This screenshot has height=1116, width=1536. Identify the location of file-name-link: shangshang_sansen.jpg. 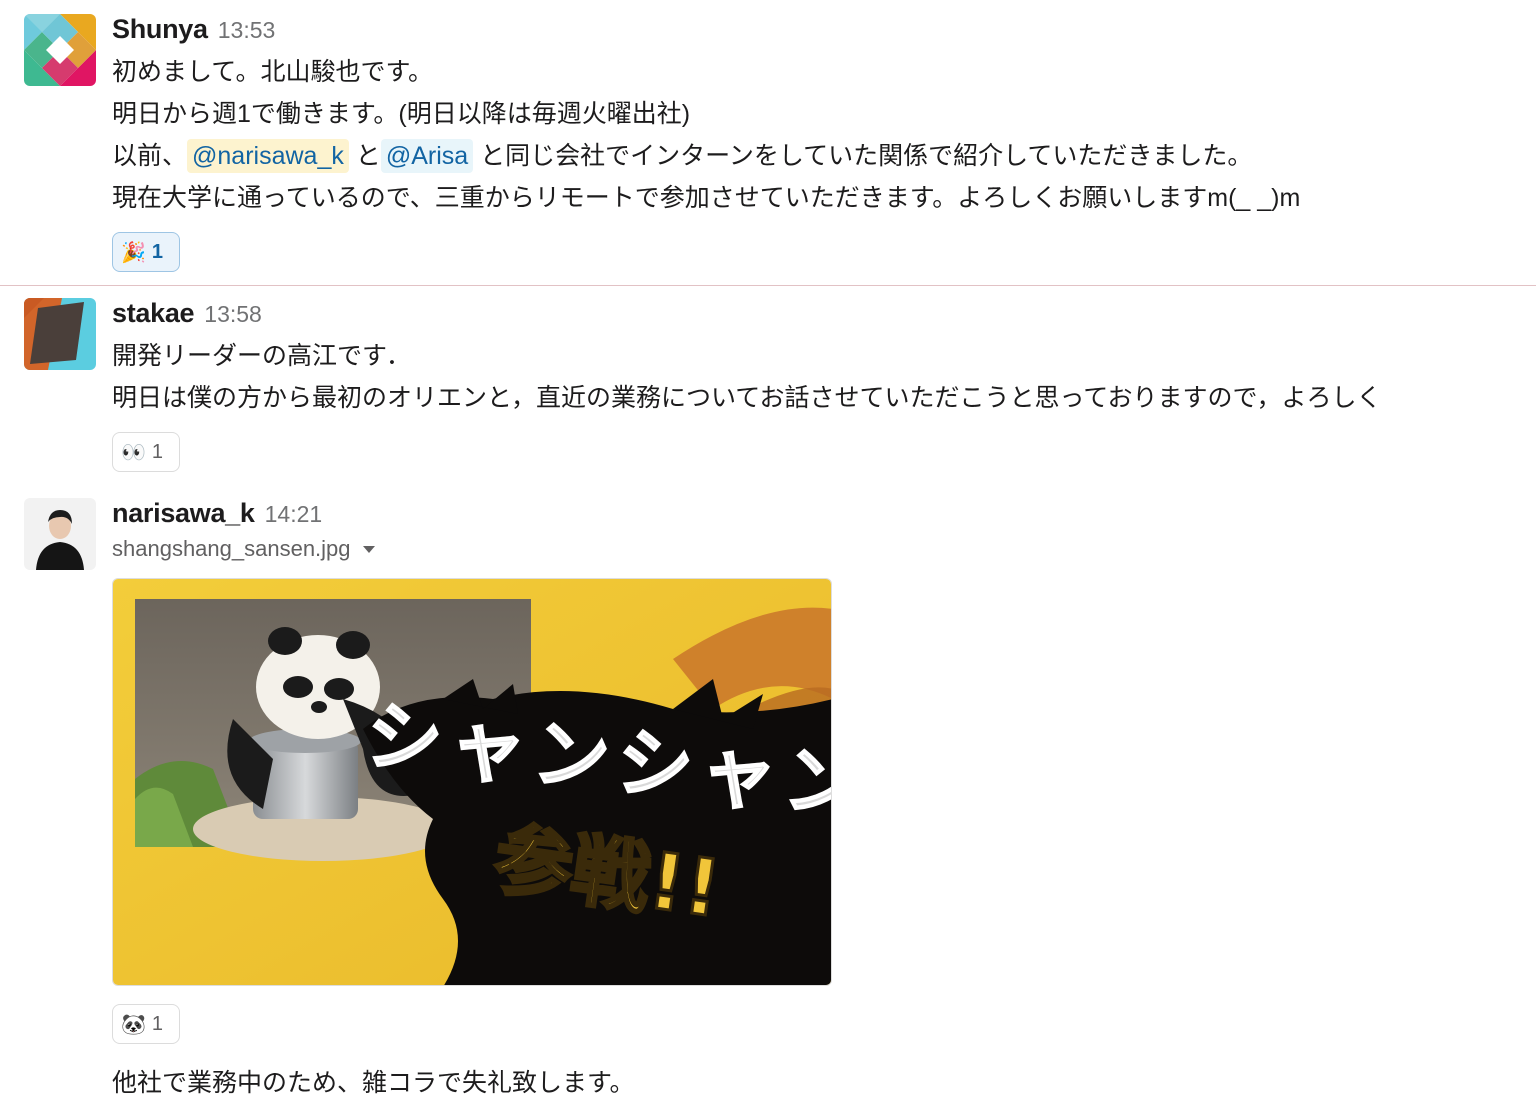
(243, 549).